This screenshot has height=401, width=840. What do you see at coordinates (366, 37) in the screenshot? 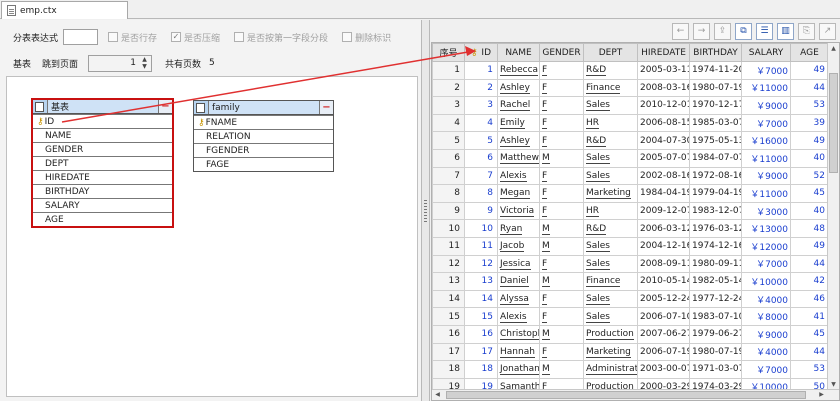
I see `chk-delete: 删除标识` at bounding box center [366, 37].